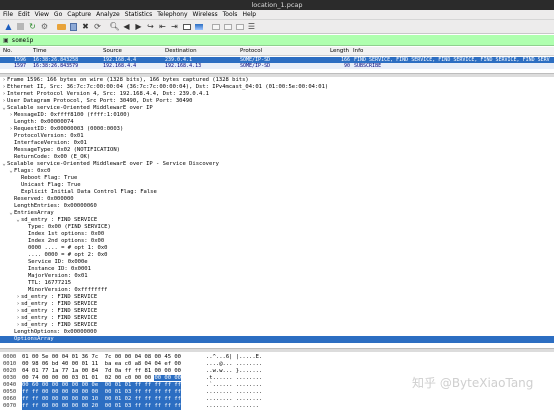  I want to click on back-arrow-icon: ◀, so click(126, 26).